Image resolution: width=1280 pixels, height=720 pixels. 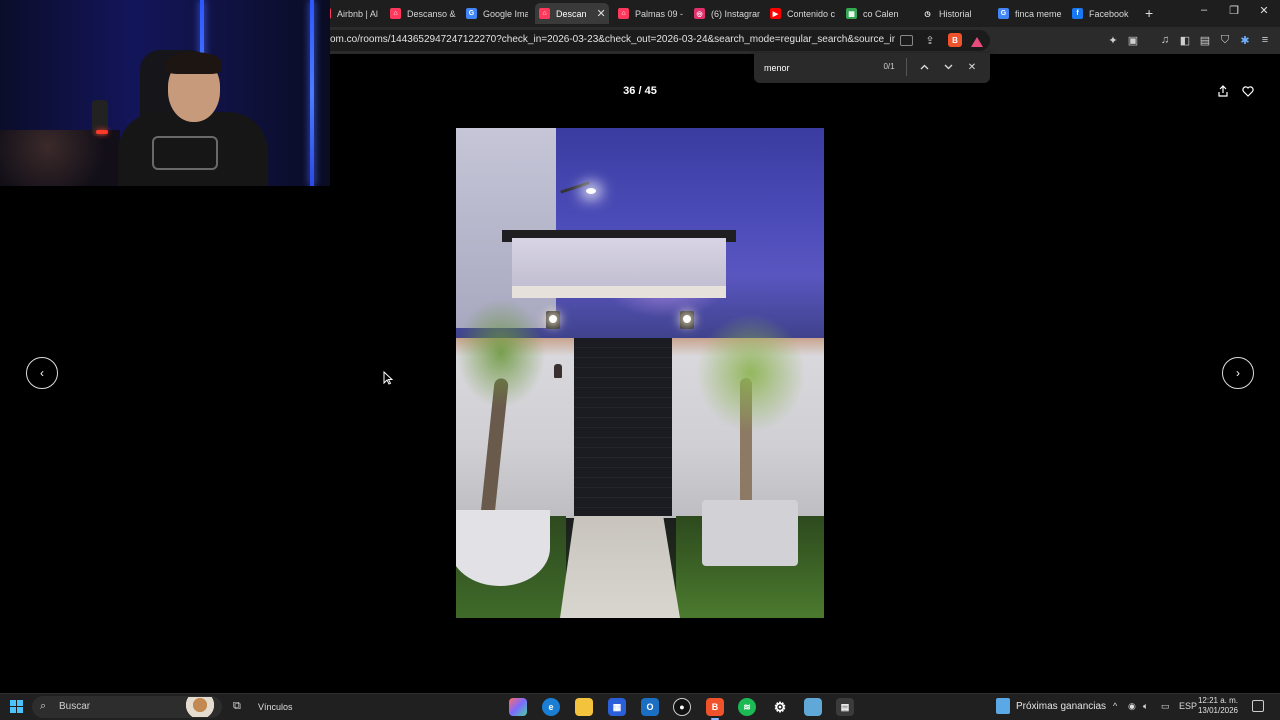 I want to click on outlook-icon: O, so click(x=650, y=707).